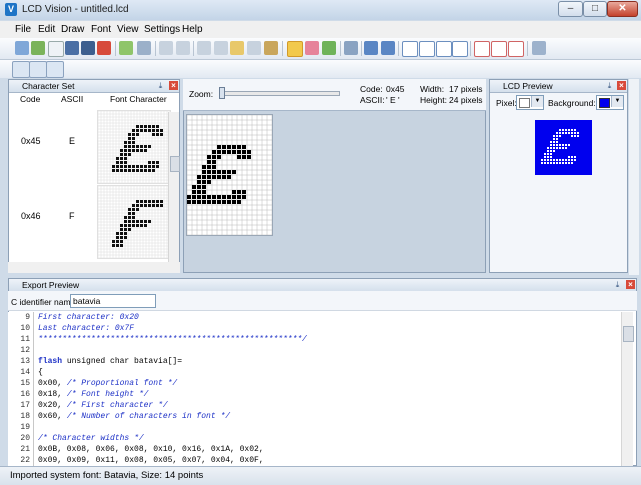 Image resolution: width=641 pixels, height=485 pixels. I want to click on view-font-icon, so click(38, 69).